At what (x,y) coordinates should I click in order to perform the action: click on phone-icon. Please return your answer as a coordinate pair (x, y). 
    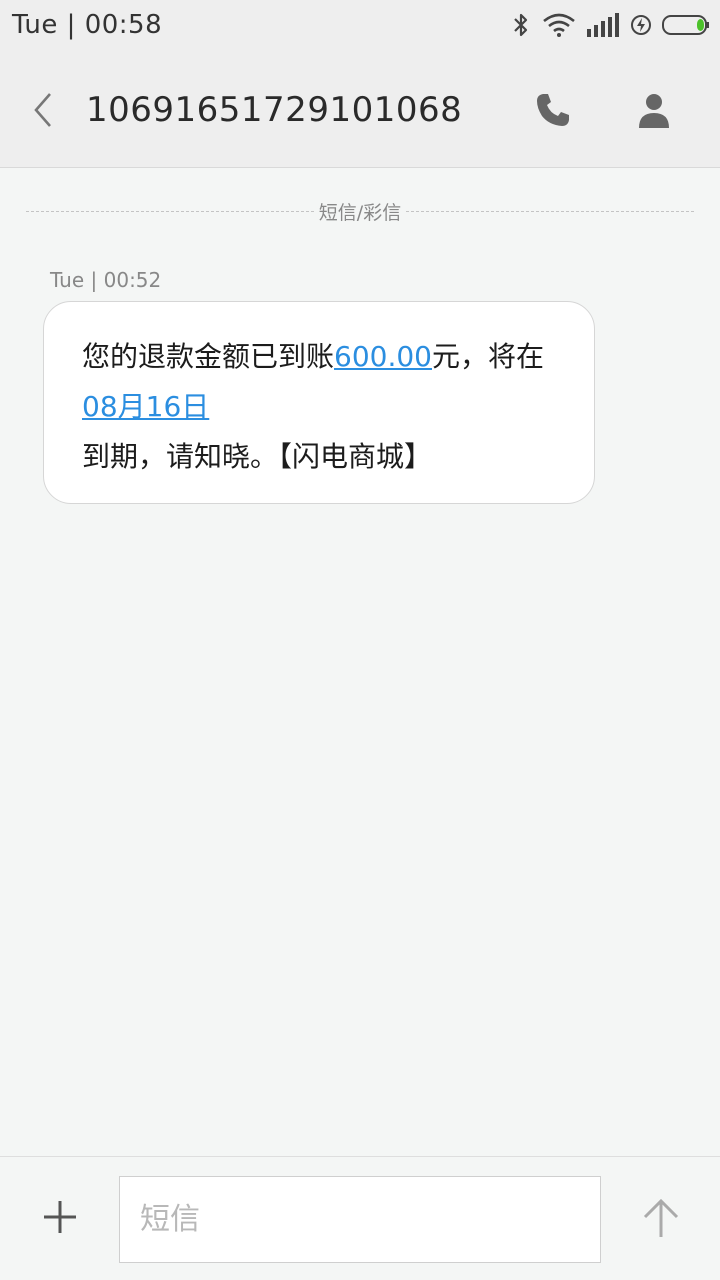
    Looking at the image, I should click on (553, 114).